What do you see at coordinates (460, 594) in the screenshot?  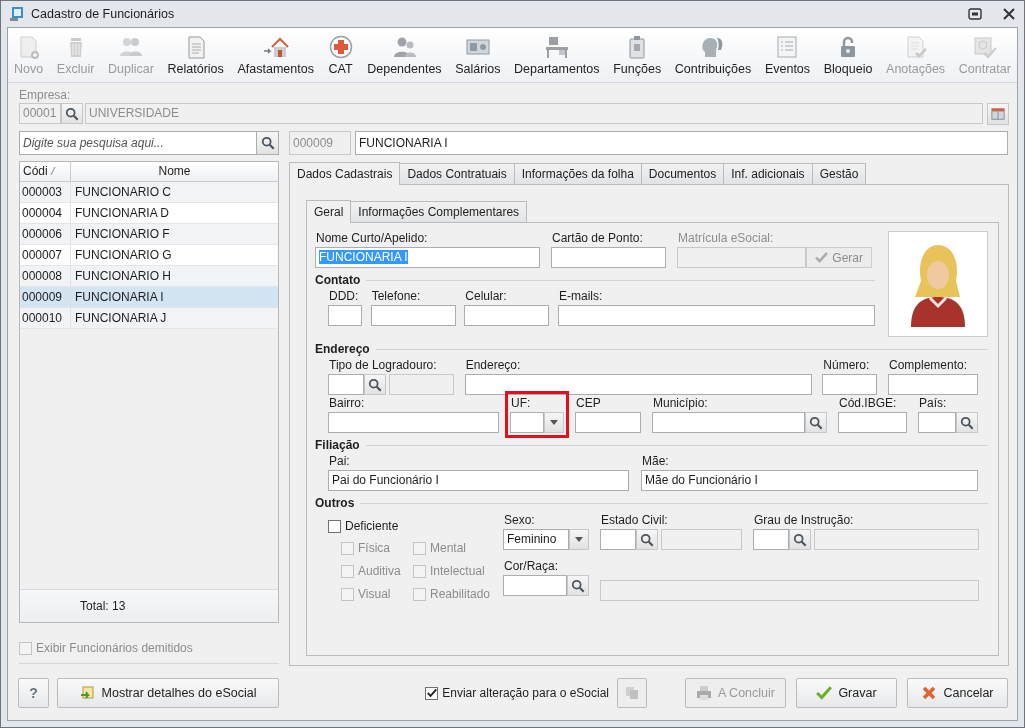 I see `checkbox-label: Reabilitado` at bounding box center [460, 594].